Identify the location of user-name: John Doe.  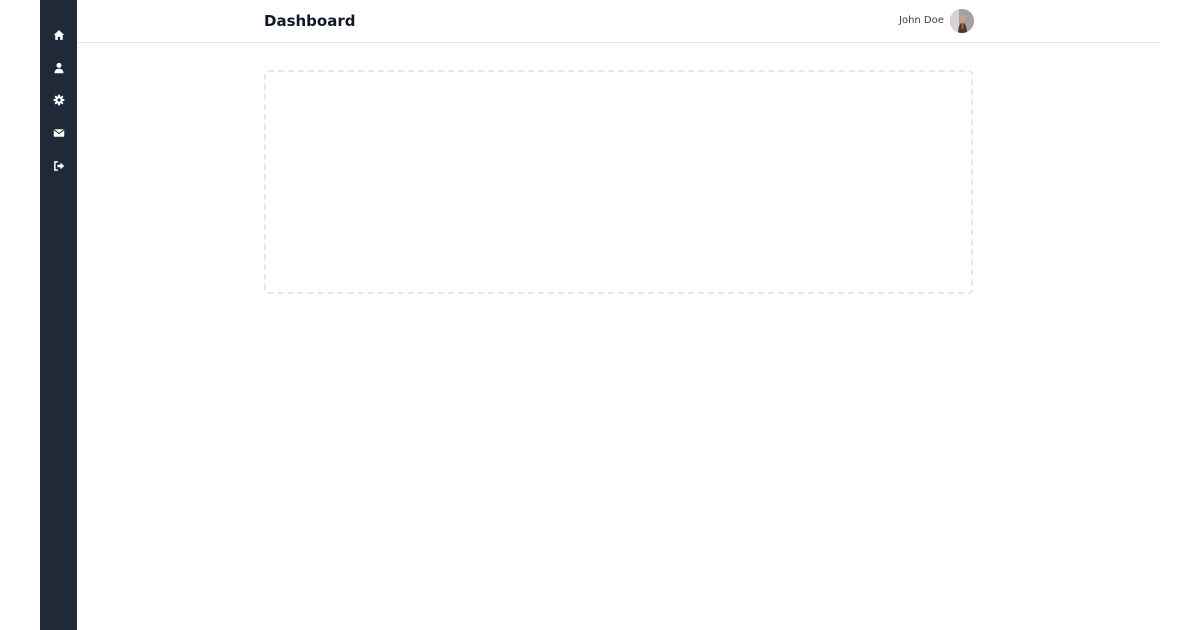
(921, 21).